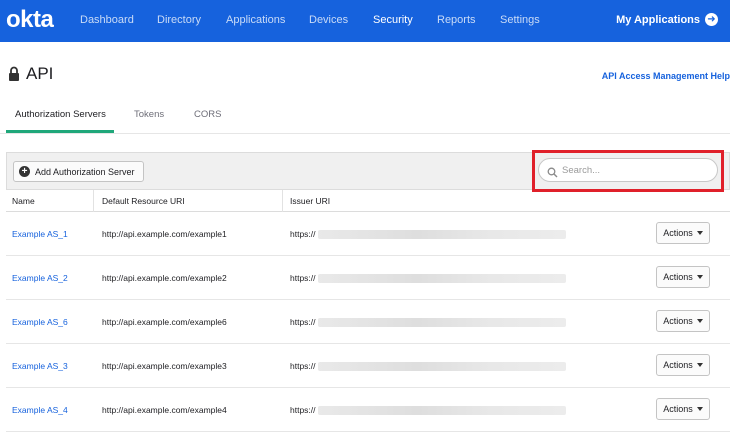 The height and width of the screenshot is (436, 730). I want to click on nav-devices: Devices, so click(328, 20).